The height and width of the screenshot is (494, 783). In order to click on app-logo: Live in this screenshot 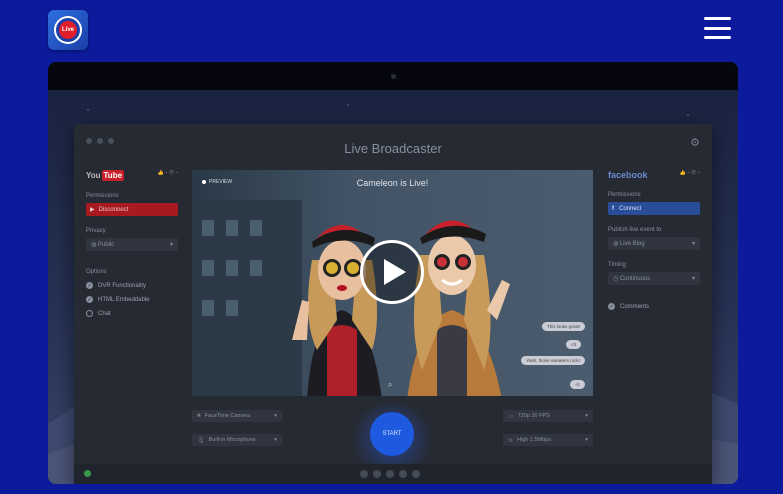, I will do `click(68, 30)`.